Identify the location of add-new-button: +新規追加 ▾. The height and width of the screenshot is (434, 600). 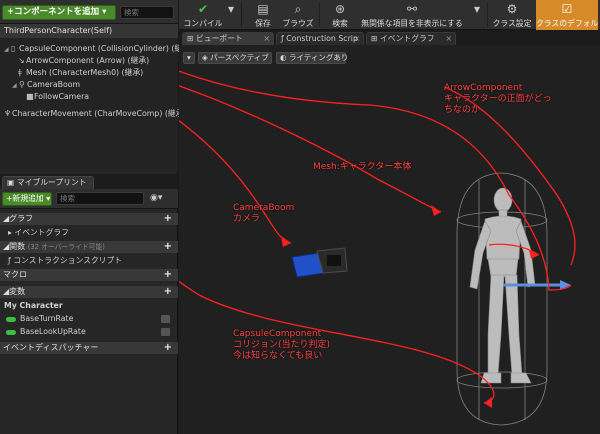
(27, 199).